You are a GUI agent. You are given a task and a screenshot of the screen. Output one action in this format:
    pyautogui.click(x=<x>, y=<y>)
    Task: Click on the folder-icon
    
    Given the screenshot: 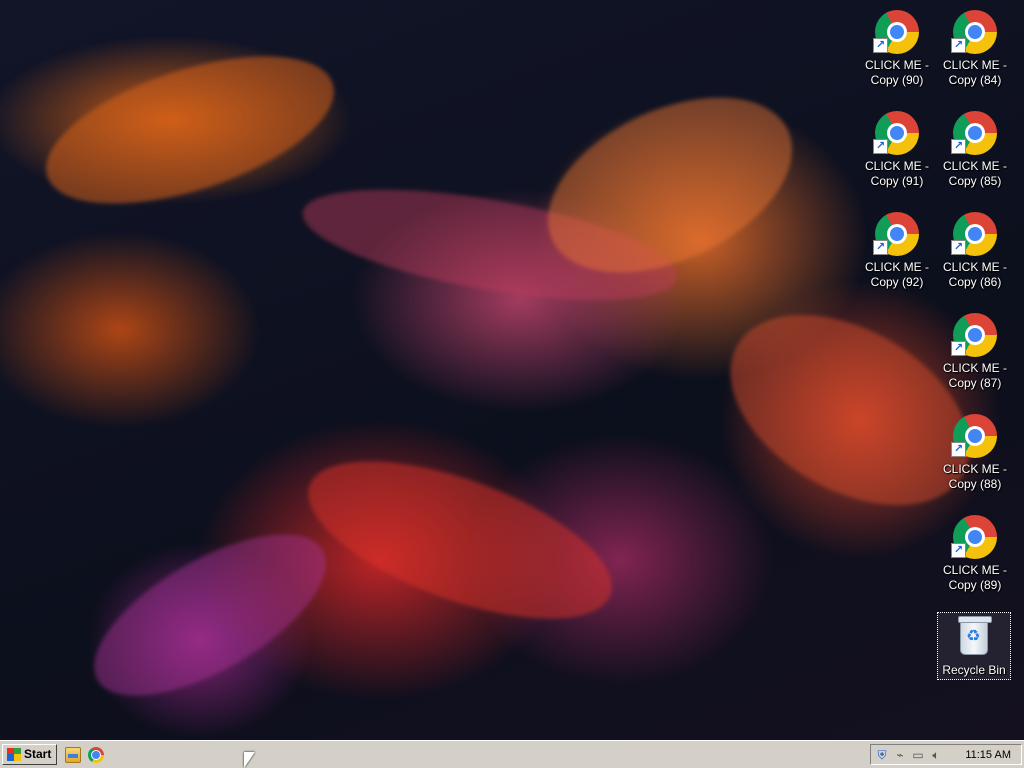 What is the action you would take?
    pyautogui.click(x=73, y=755)
    